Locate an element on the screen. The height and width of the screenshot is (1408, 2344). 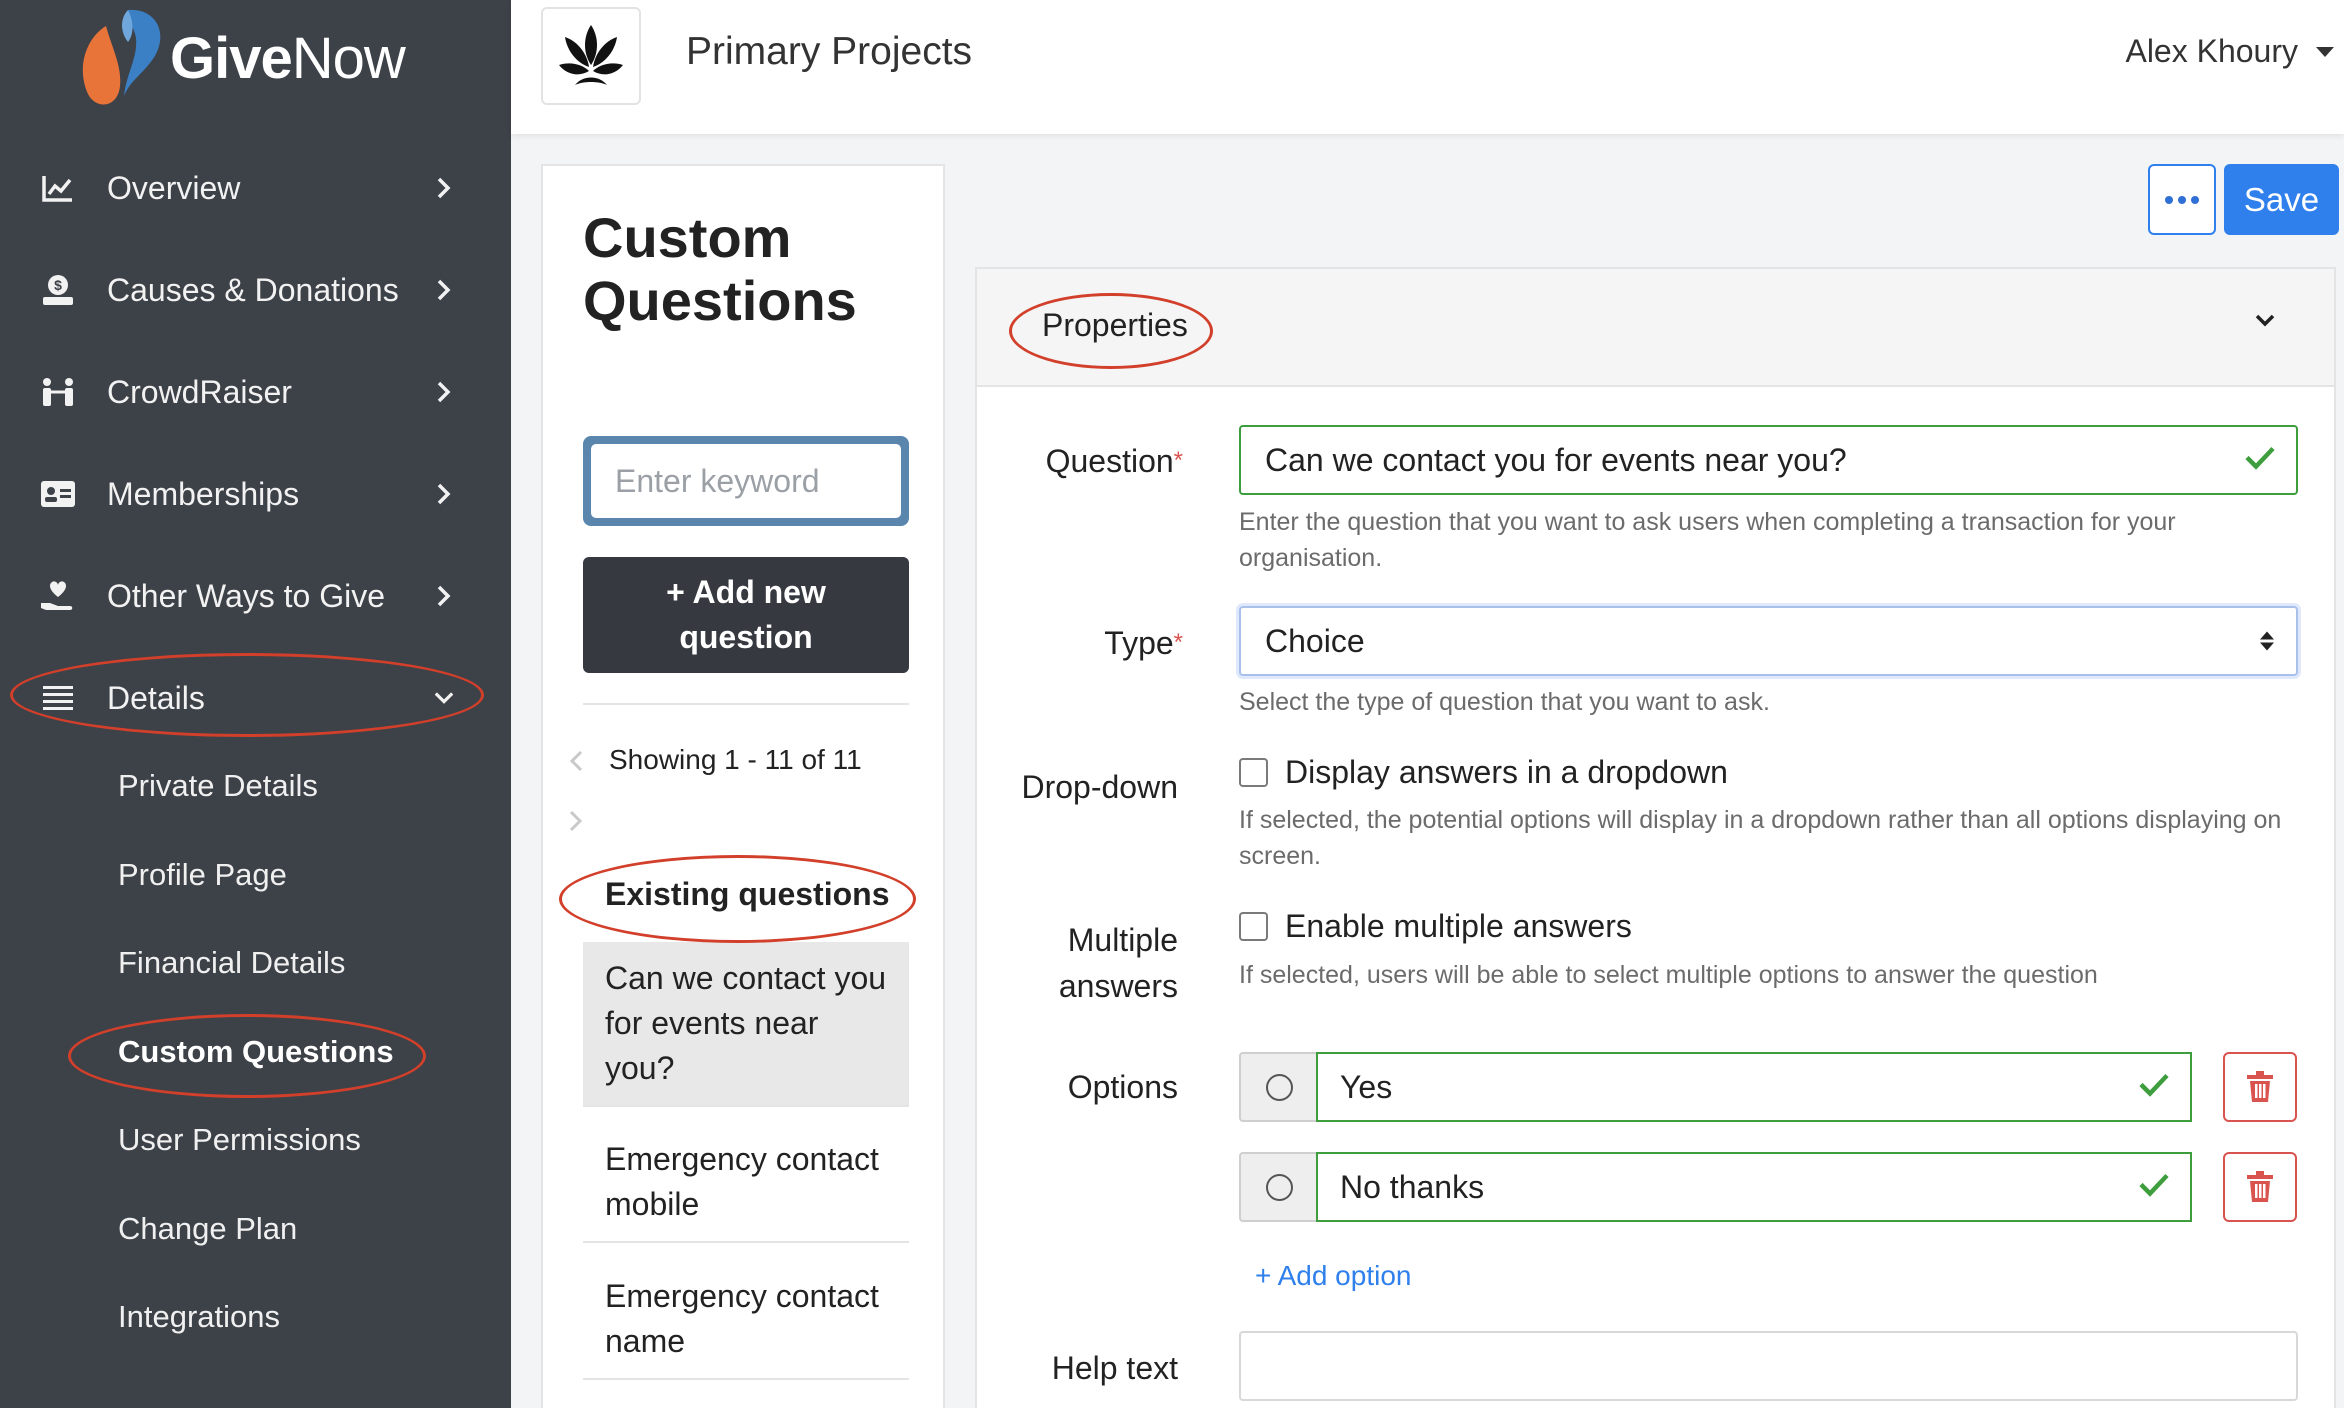
org-logo is located at coordinates (591, 56).